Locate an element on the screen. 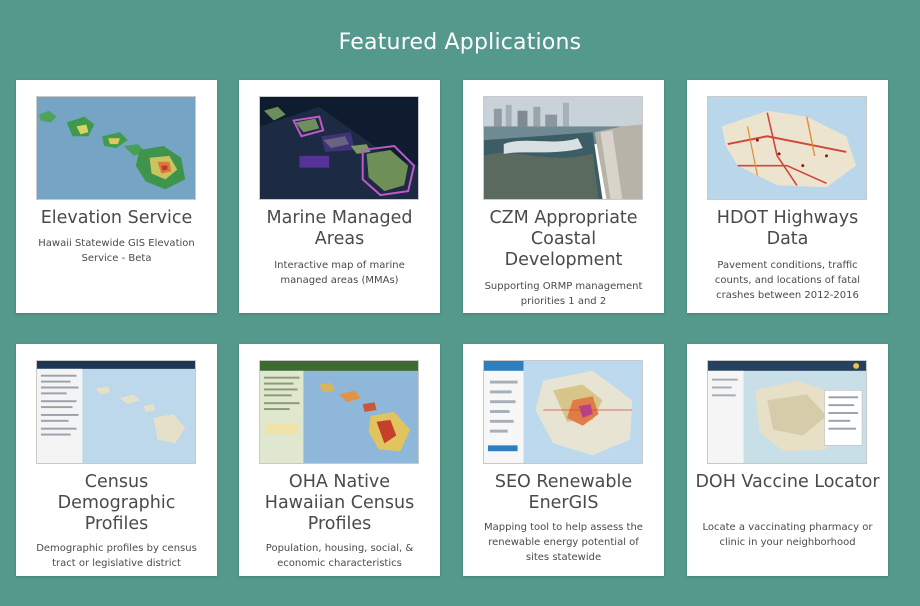 The width and height of the screenshot is (920, 606). marine-map-image is located at coordinates (339, 148).